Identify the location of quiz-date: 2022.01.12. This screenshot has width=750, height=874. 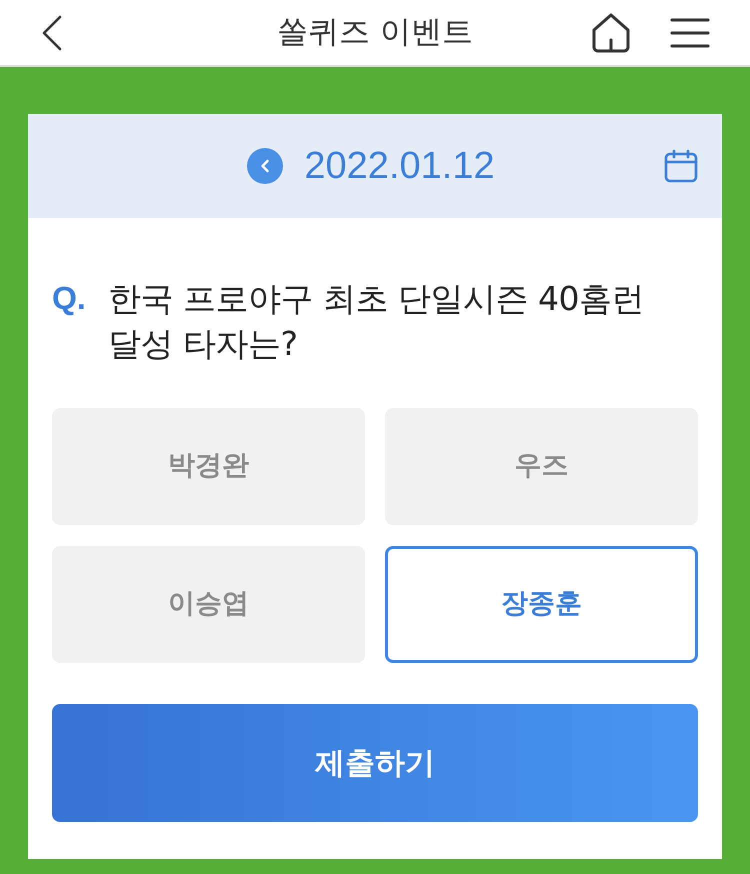
(399, 166).